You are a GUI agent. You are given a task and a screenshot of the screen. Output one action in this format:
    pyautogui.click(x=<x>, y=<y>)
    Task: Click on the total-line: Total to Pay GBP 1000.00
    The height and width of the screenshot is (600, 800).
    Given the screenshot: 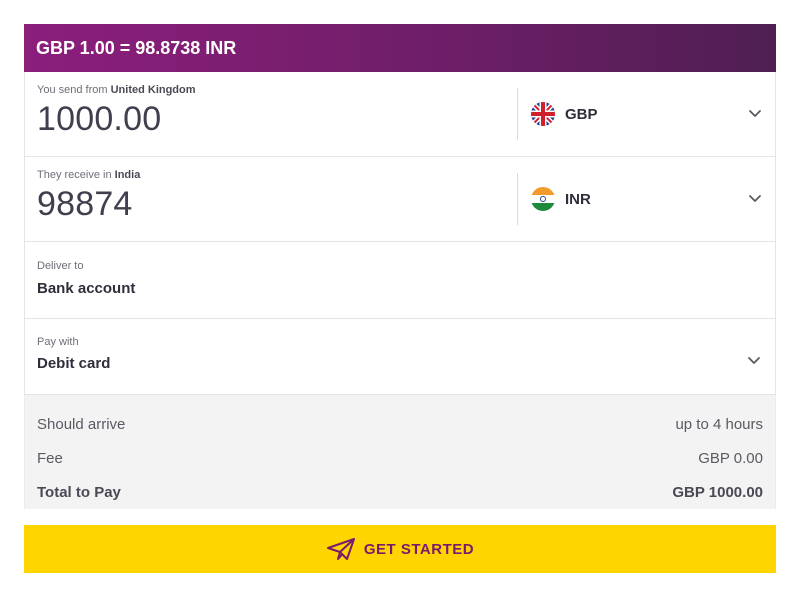 What is the action you would take?
    pyautogui.click(x=400, y=492)
    